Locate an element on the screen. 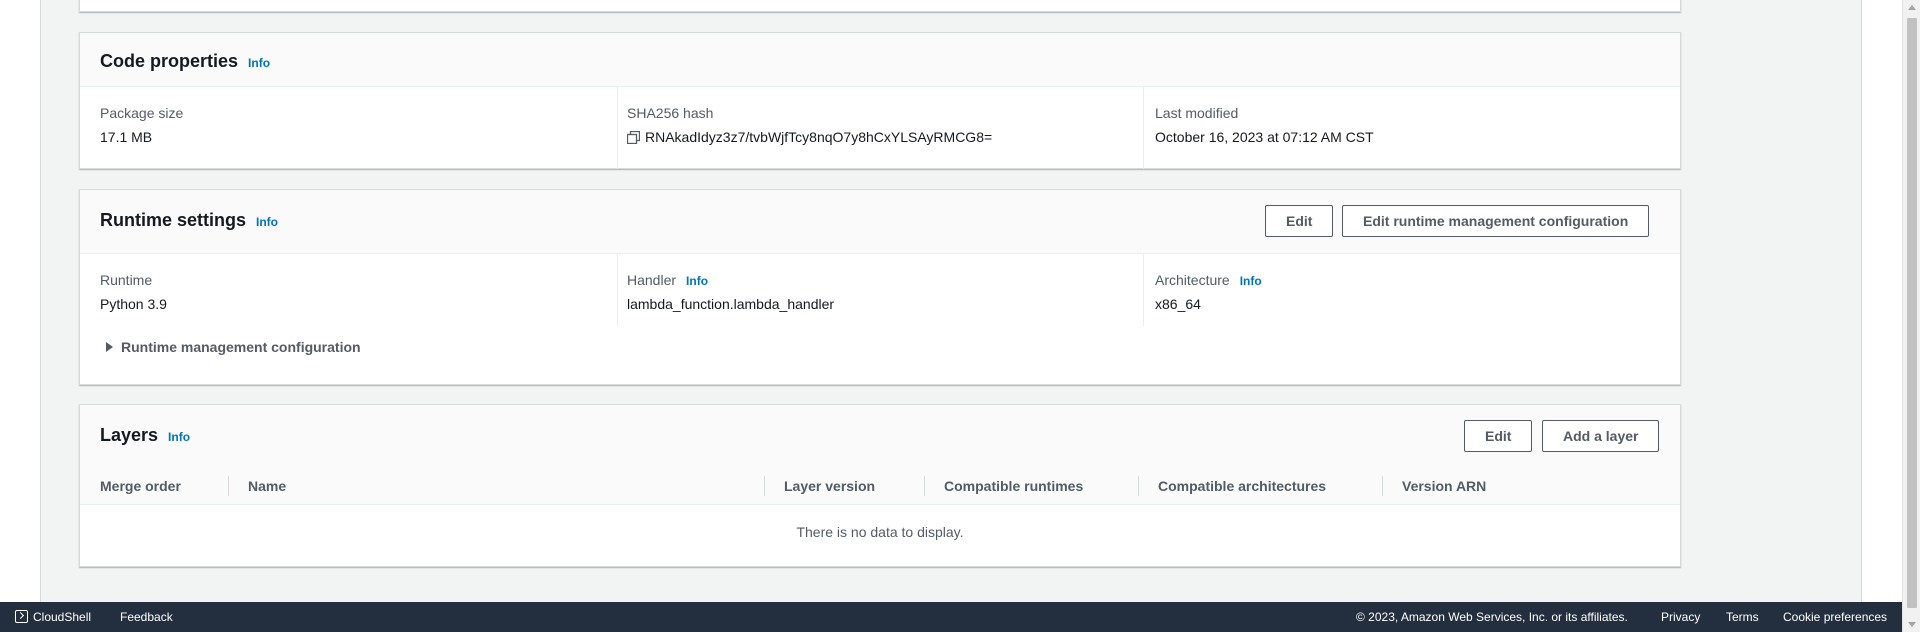 Image resolution: width=1920 pixels, height=632 pixels. architecture-label-row: Architecture Info is located at coordinates (1208, 280).